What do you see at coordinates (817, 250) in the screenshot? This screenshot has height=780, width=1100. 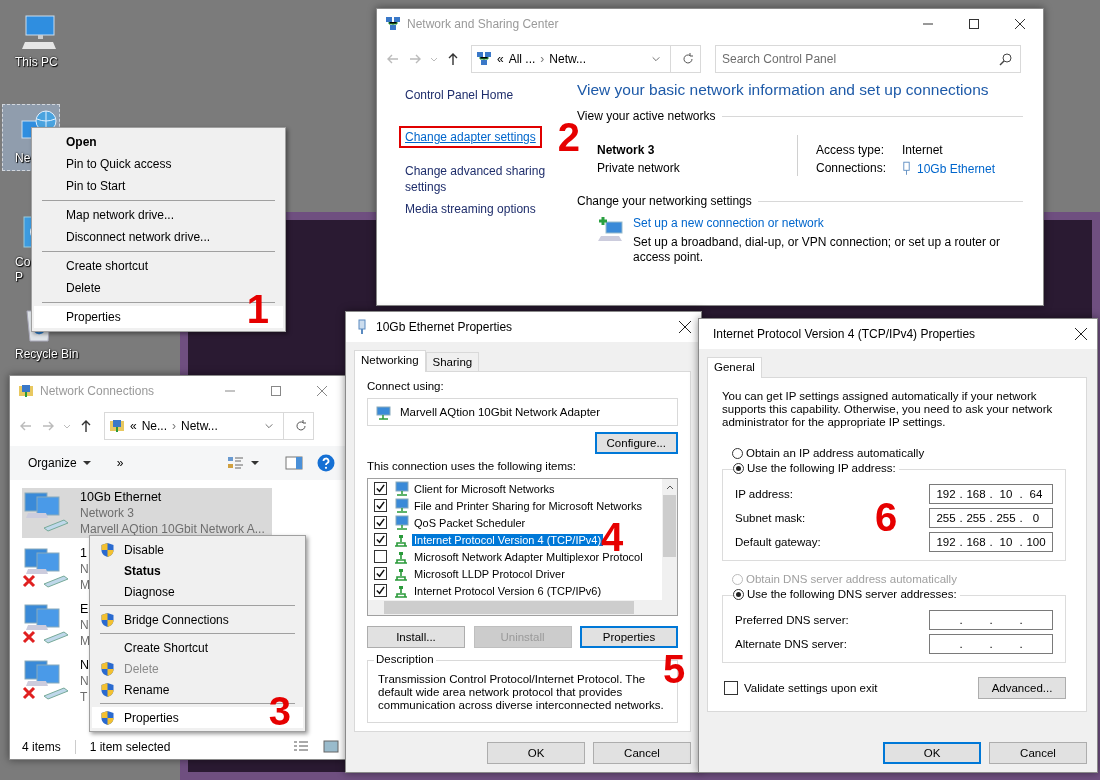 I see `task-description: Set up a broadband, dial-up, or VPN connection; or set up a router or access point.` at bounding box center [817, 250].